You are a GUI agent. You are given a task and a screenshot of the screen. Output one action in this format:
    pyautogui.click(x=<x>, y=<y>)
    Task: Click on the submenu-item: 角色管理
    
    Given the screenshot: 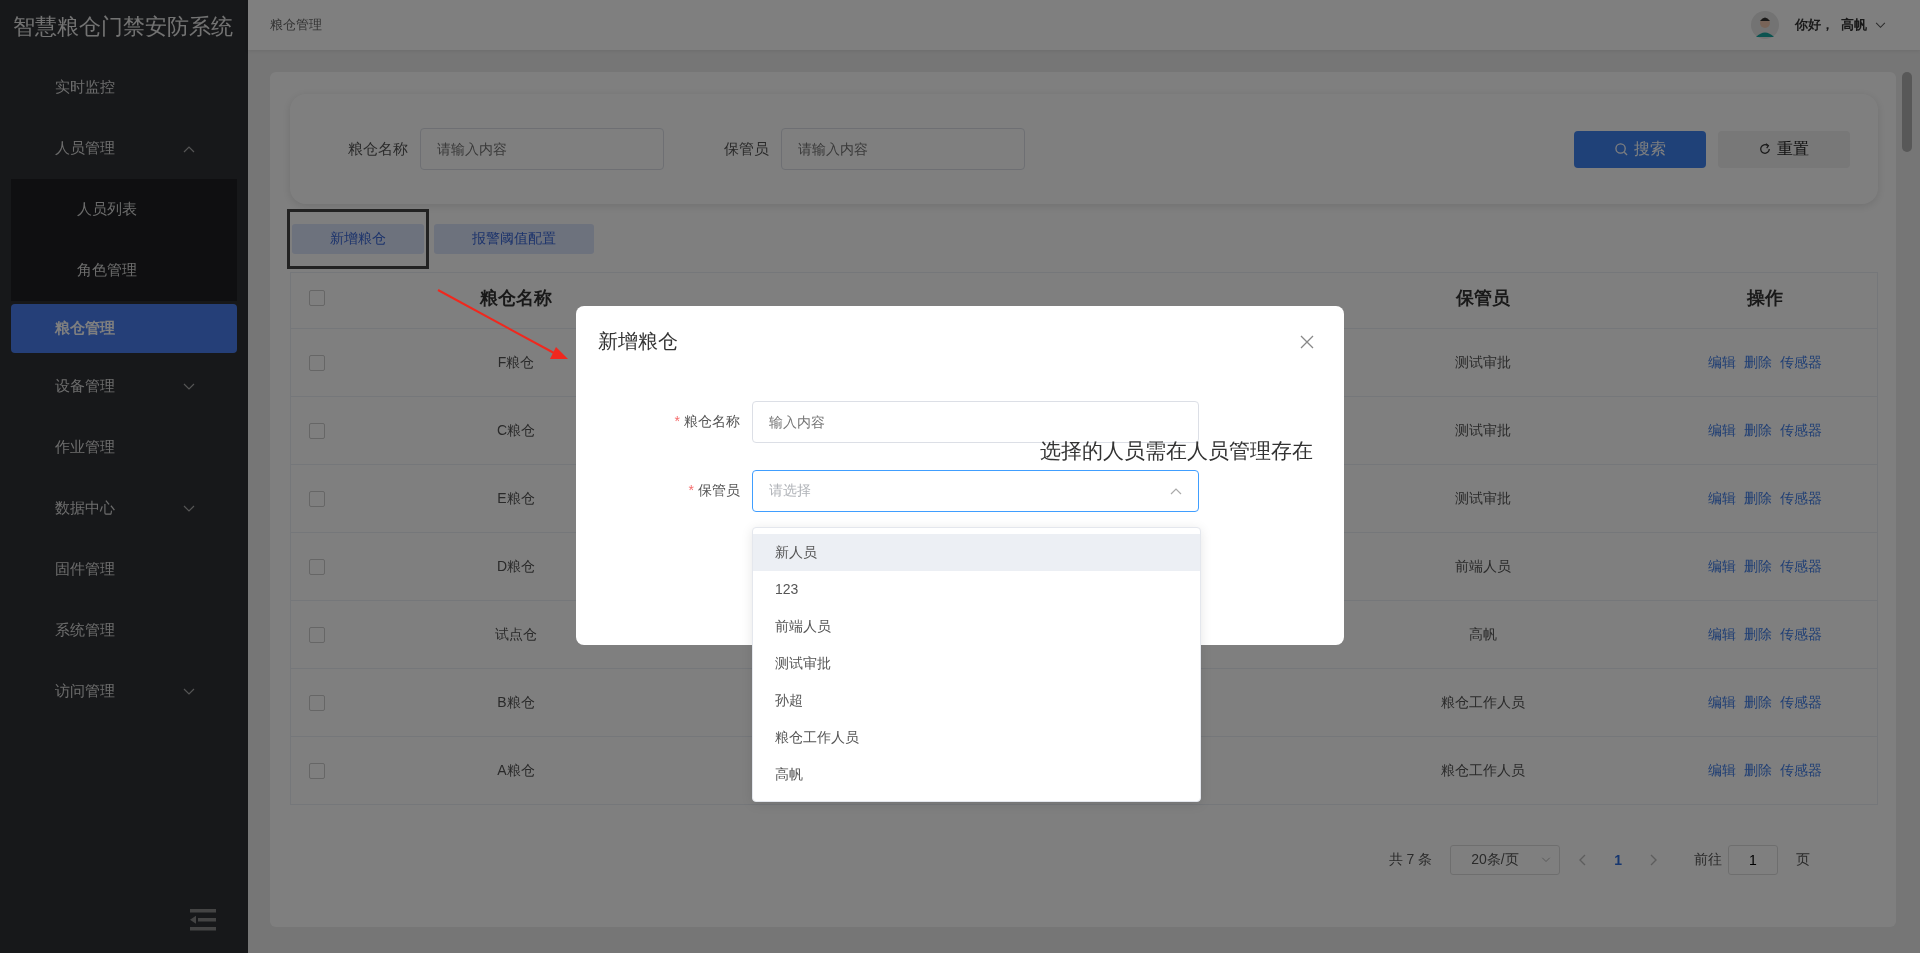 What is the action you would take?
    pyautogui.click(x=124, y=270)
    